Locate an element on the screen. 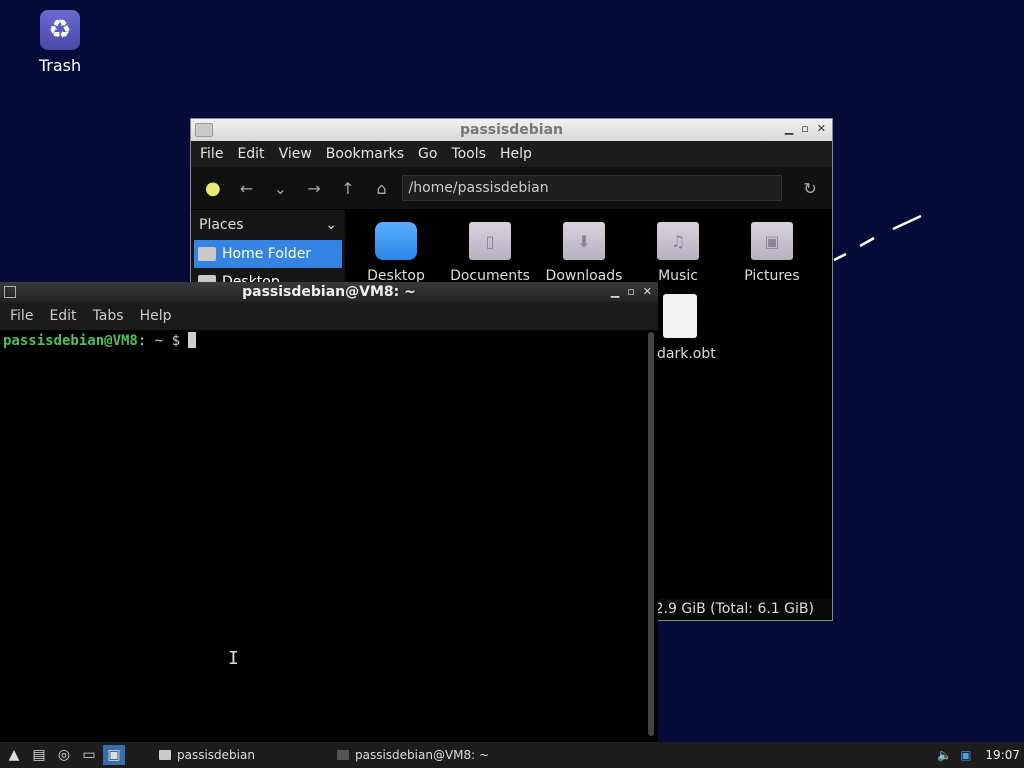 Image resolution: width=1024 pixels, height=768 pixels. file-icon is located at coordinates (680, 316).